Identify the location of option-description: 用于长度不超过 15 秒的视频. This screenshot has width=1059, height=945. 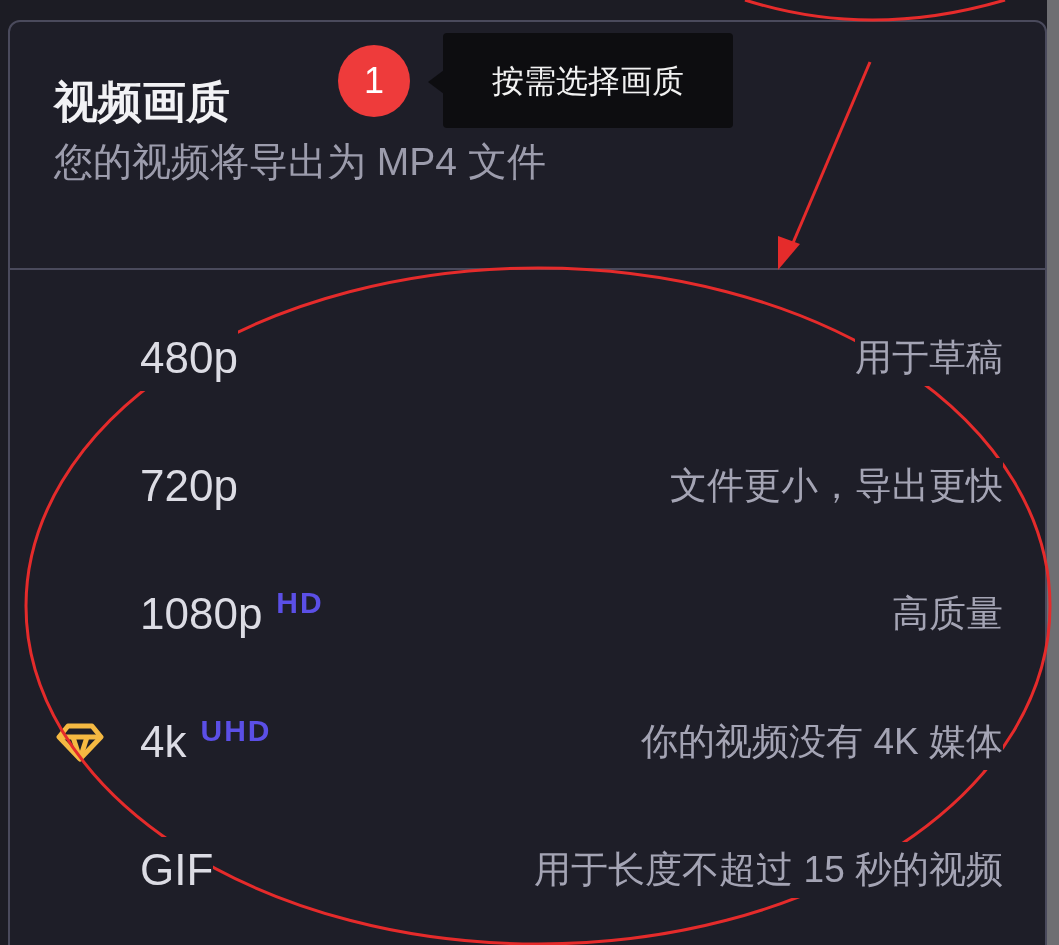
(768, 870).